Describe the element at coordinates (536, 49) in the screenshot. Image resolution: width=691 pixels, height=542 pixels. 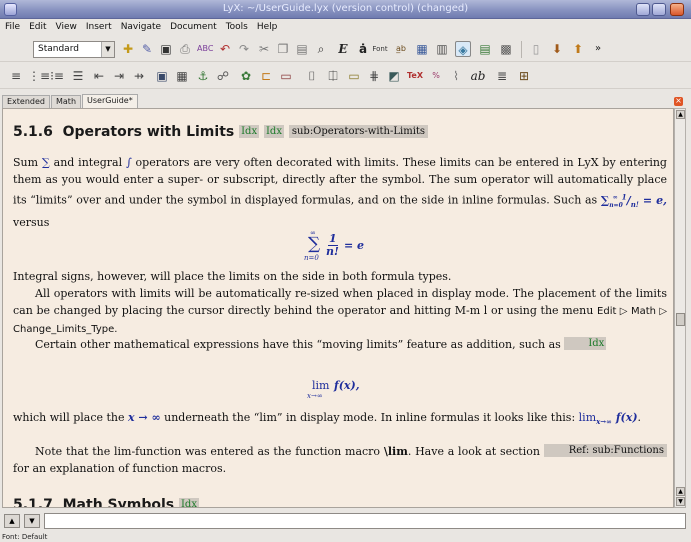
I see `view-pdf-icon: ▯` at that location.